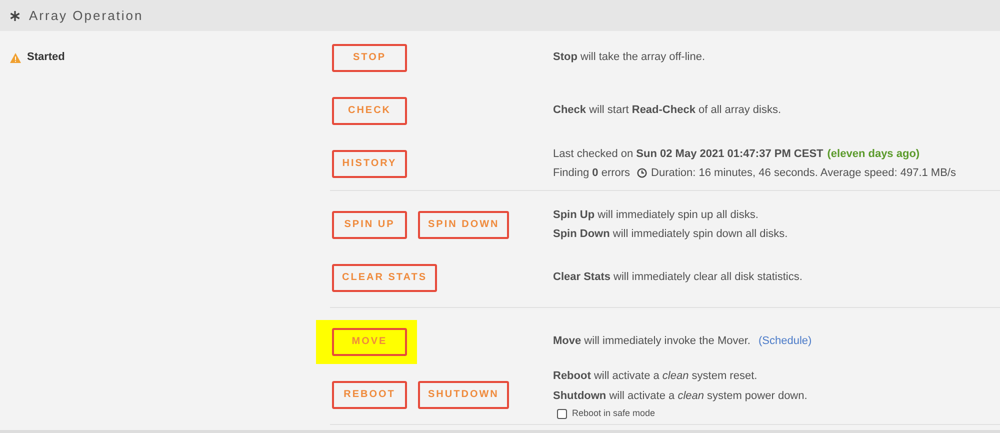  Describe the element at coordinates (15, 16) in the screenshot. I see `snowflake-icon` at that location.